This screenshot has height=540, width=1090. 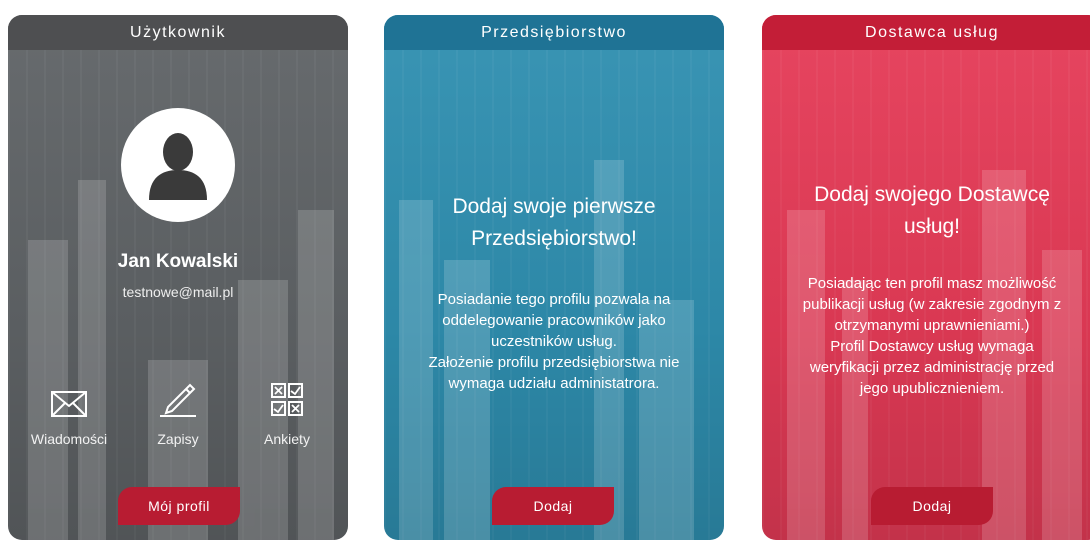 I want to click on messages-label: Wiadomości, so click(x=69, y=439).